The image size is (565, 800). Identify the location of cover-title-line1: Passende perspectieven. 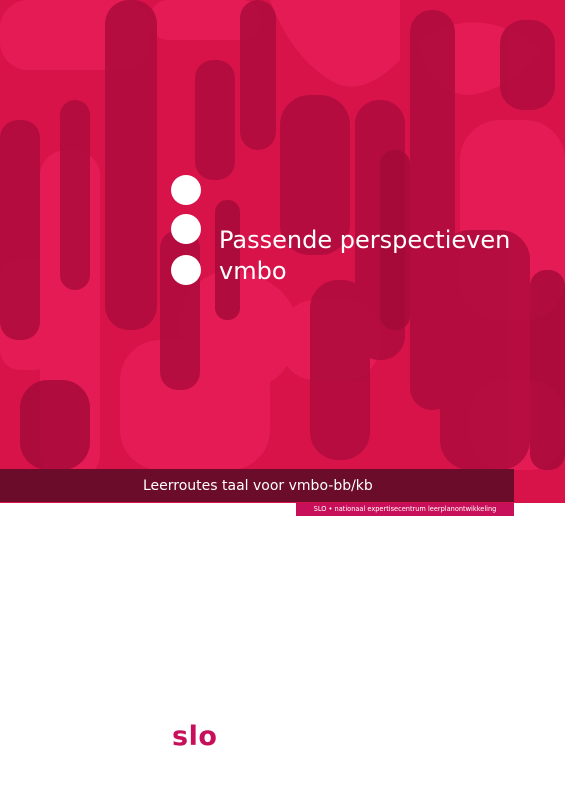
(365, 240).